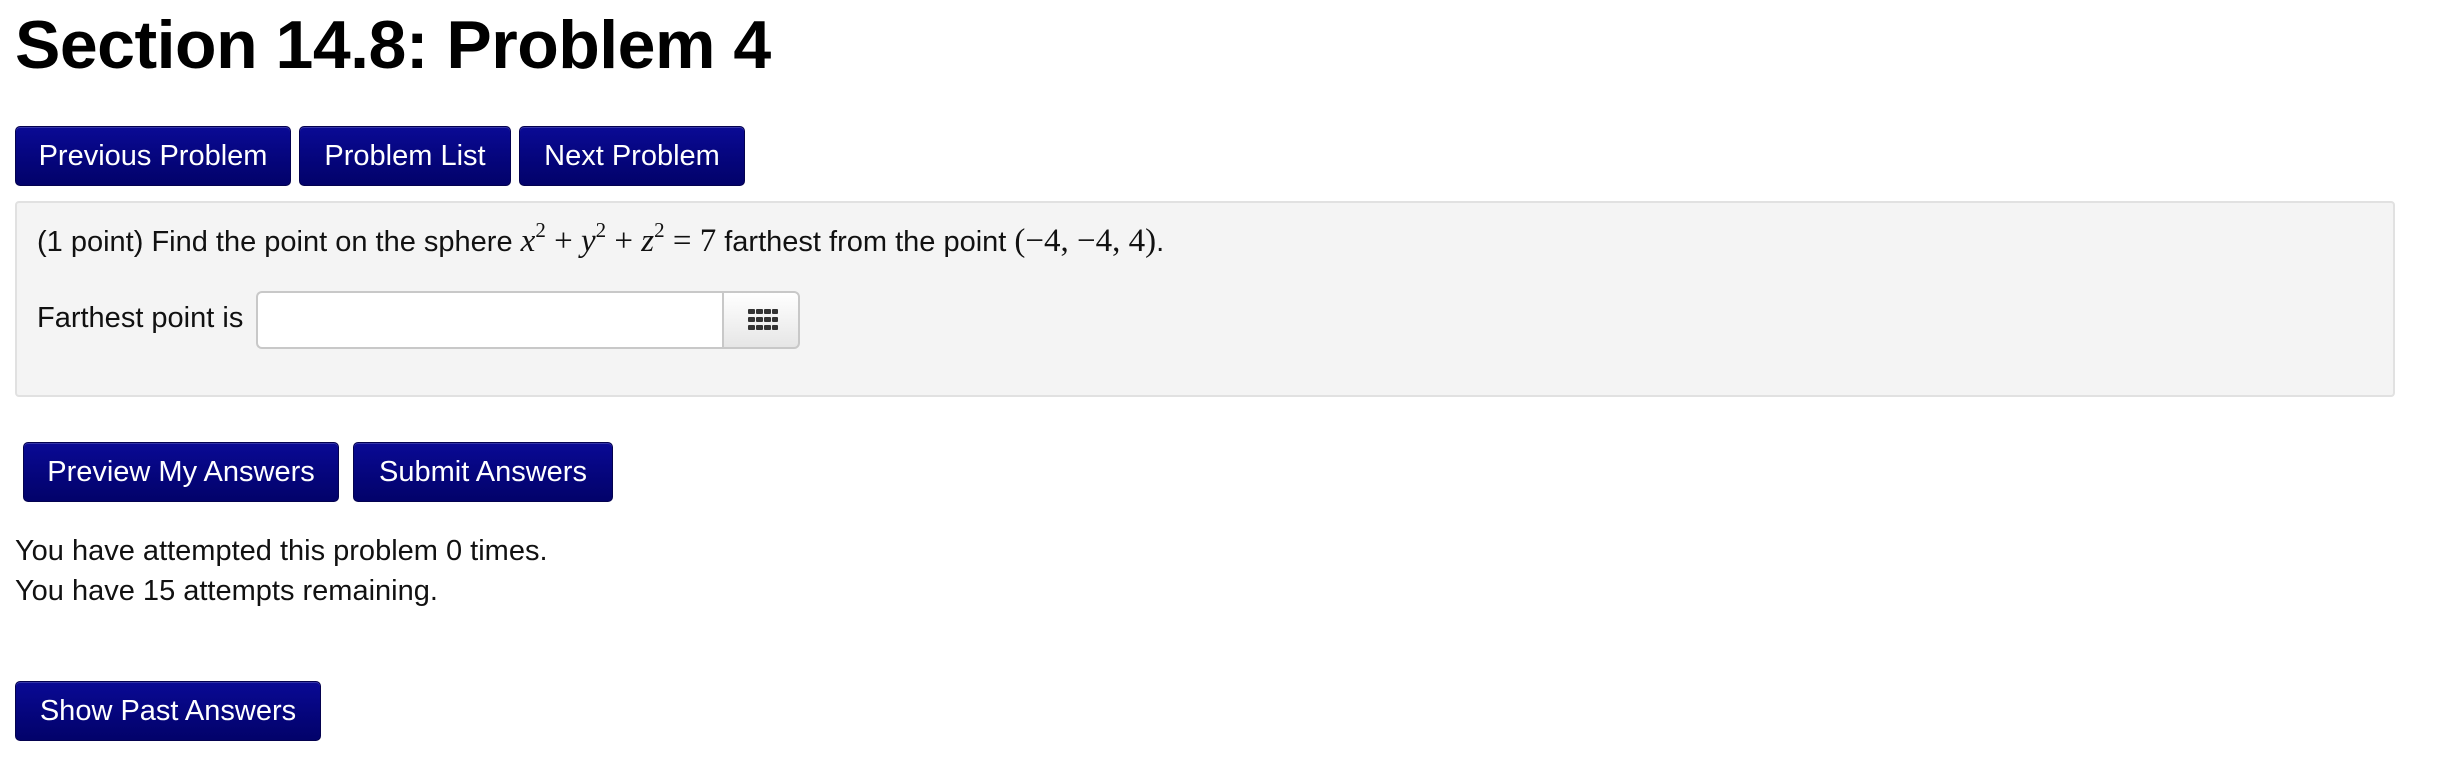  I want to click on answer-label: Farthest point is, so click(140, 318).